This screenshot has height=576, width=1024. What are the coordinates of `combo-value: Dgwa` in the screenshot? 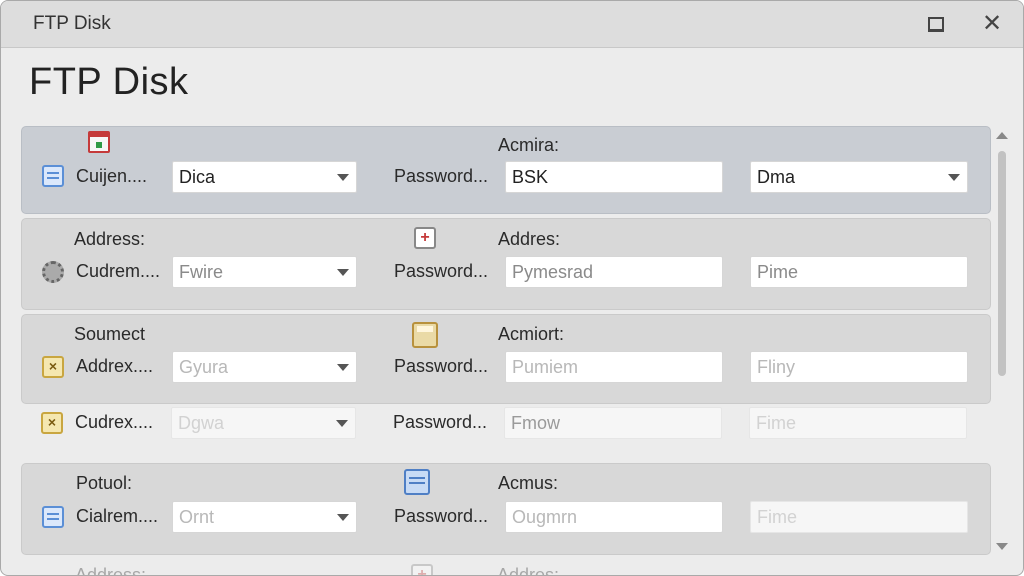 It's located at (201, 423).